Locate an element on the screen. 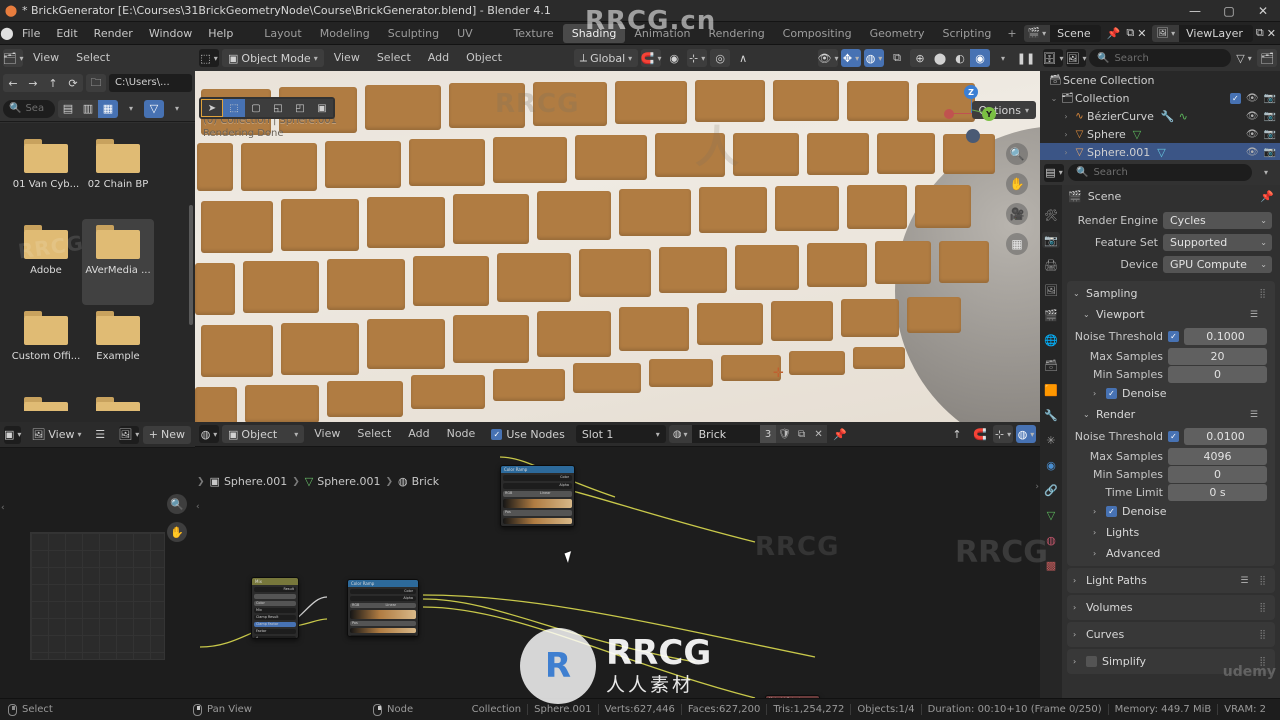 Image resolution: width=1280 pixels, height=720 pixels. render-engine-dropdown: Cycles ⌄ is located at coordinates (1217, 220).